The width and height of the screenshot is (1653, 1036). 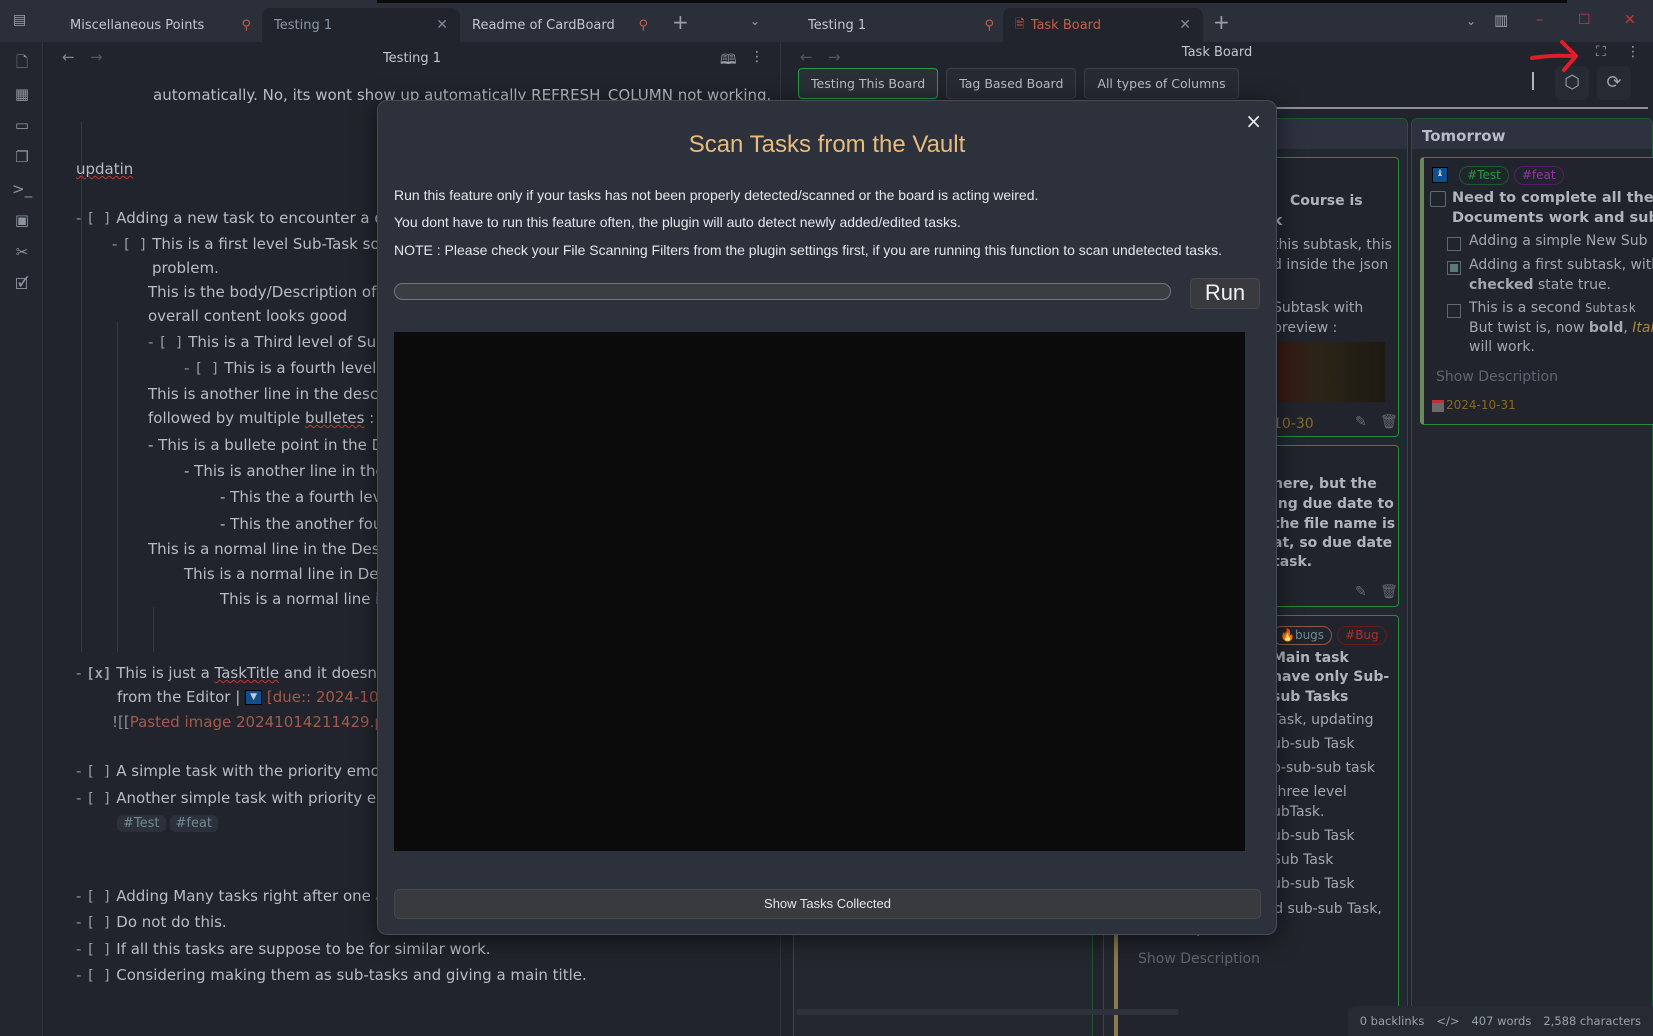 I want to click on editor-heading: updatin, so click(x=104, y=169).